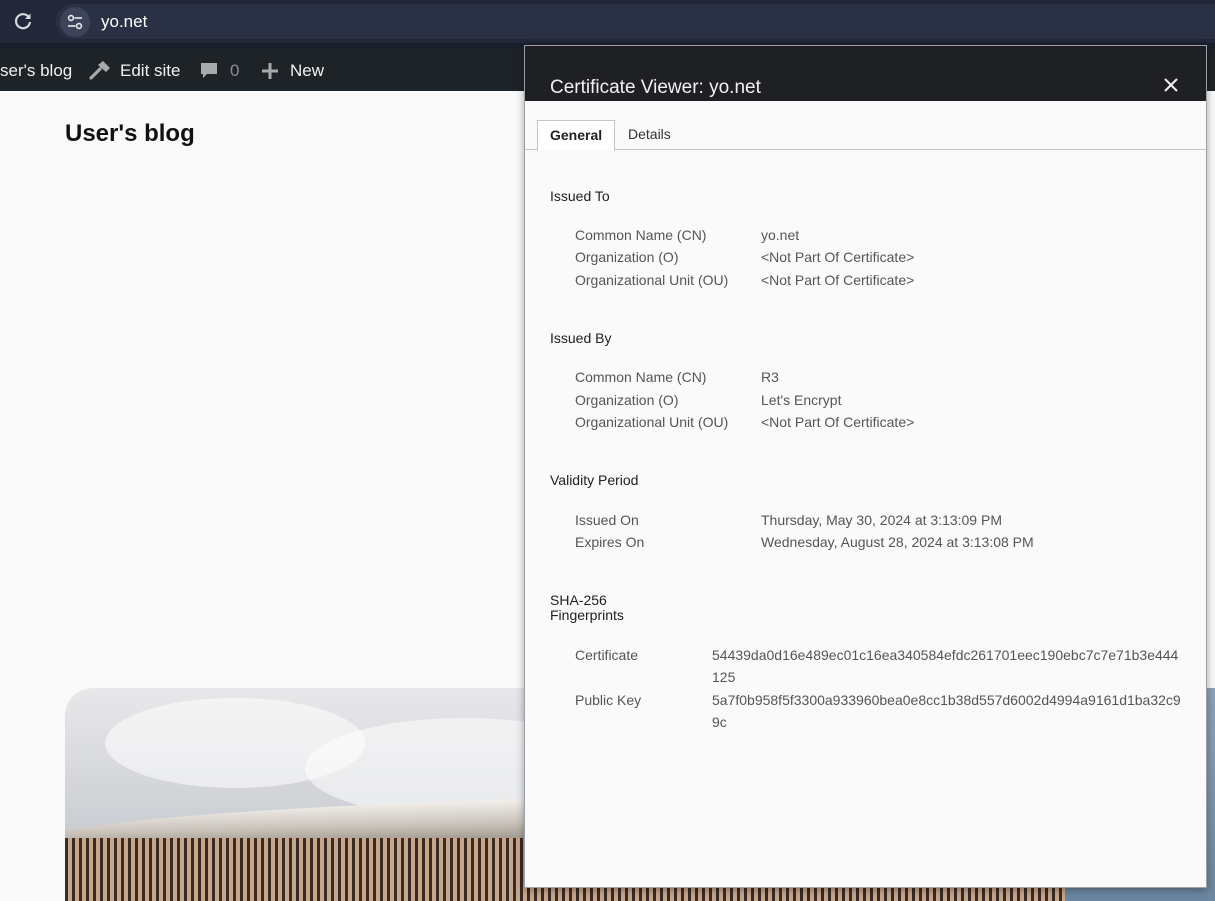 This screenshot has width=1215, height=901. What do you see at coordinates (587, 615) in the screenshot?
I see `fingerprints-heading-line2: Fingerprints` at bounding box center [587, 615].